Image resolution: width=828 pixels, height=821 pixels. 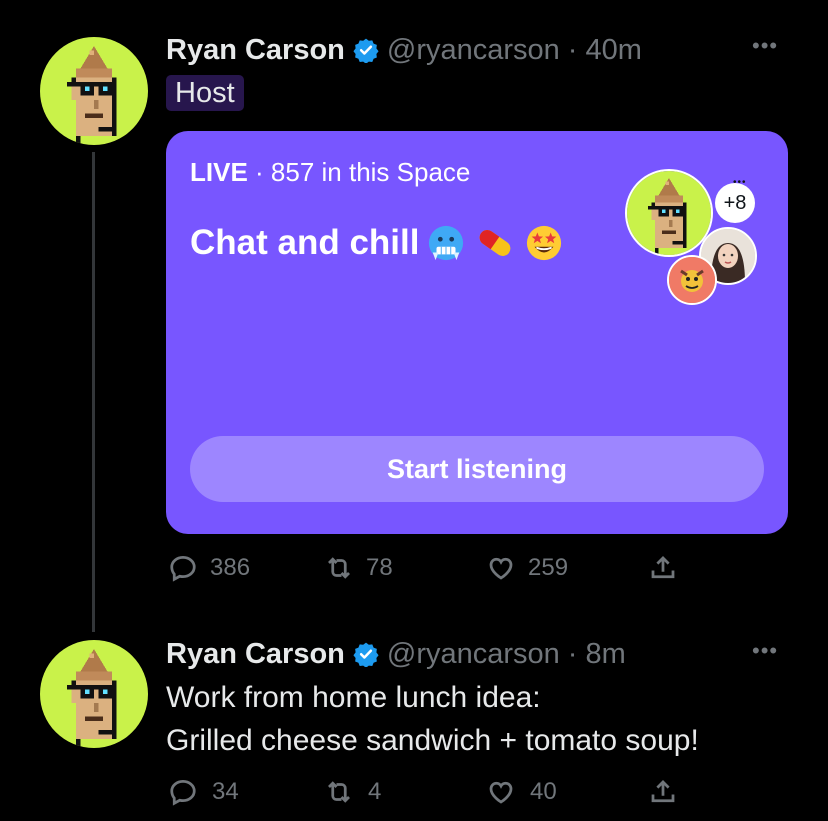 I want to click on extra-speakers-count: +8, so click(x=735, y=203).